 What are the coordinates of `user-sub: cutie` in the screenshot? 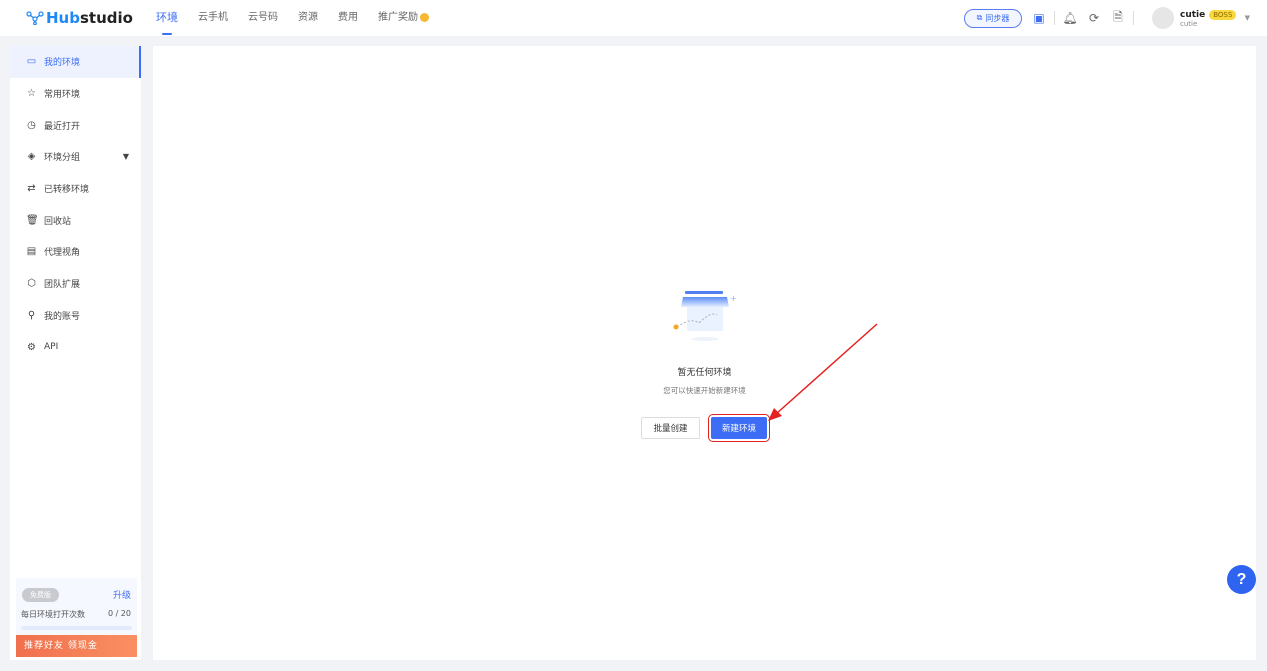 It's located at (1189, 23).